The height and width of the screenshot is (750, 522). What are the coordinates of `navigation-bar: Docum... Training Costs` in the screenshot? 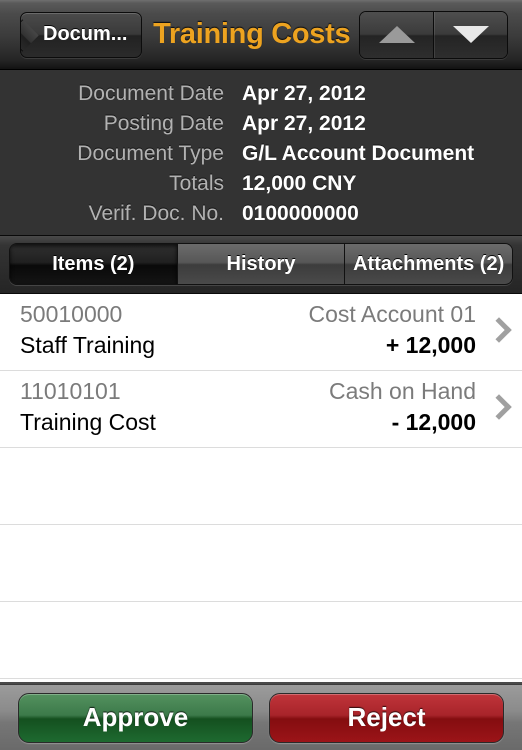 It's located at (261, 35).